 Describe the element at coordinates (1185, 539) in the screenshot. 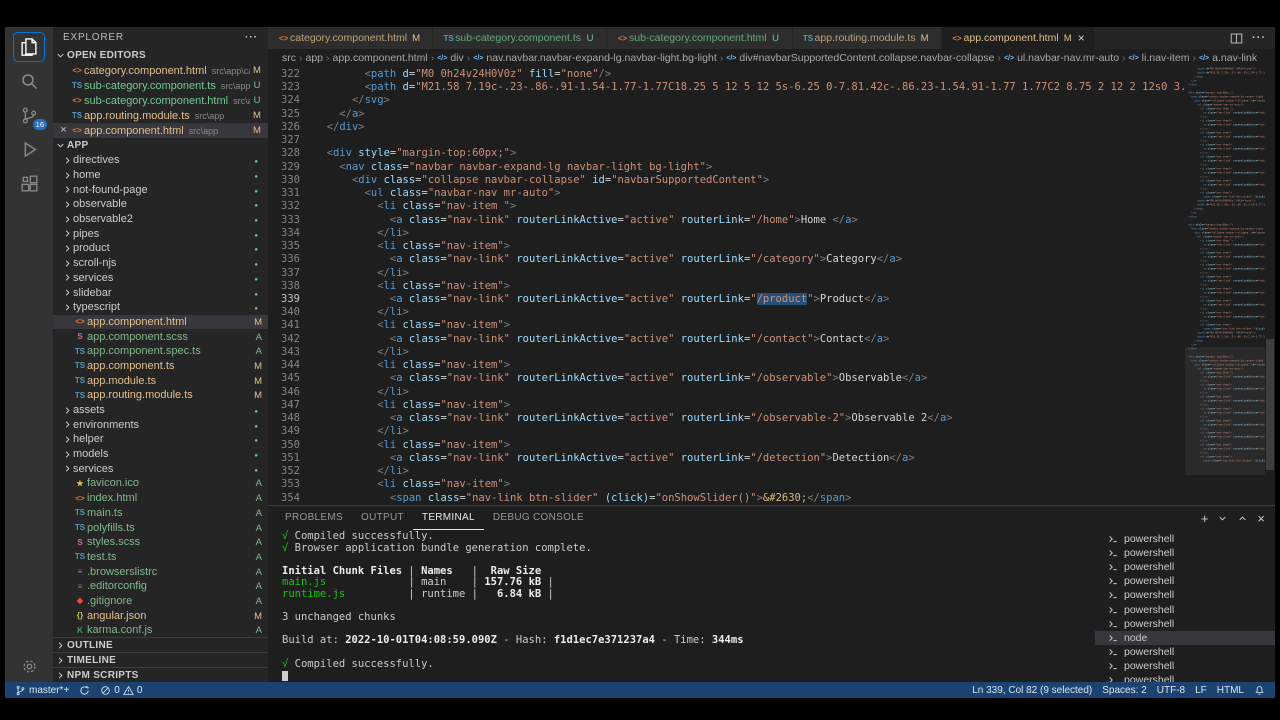

I see `terminal-session-powershell-0: powershell` at that location.